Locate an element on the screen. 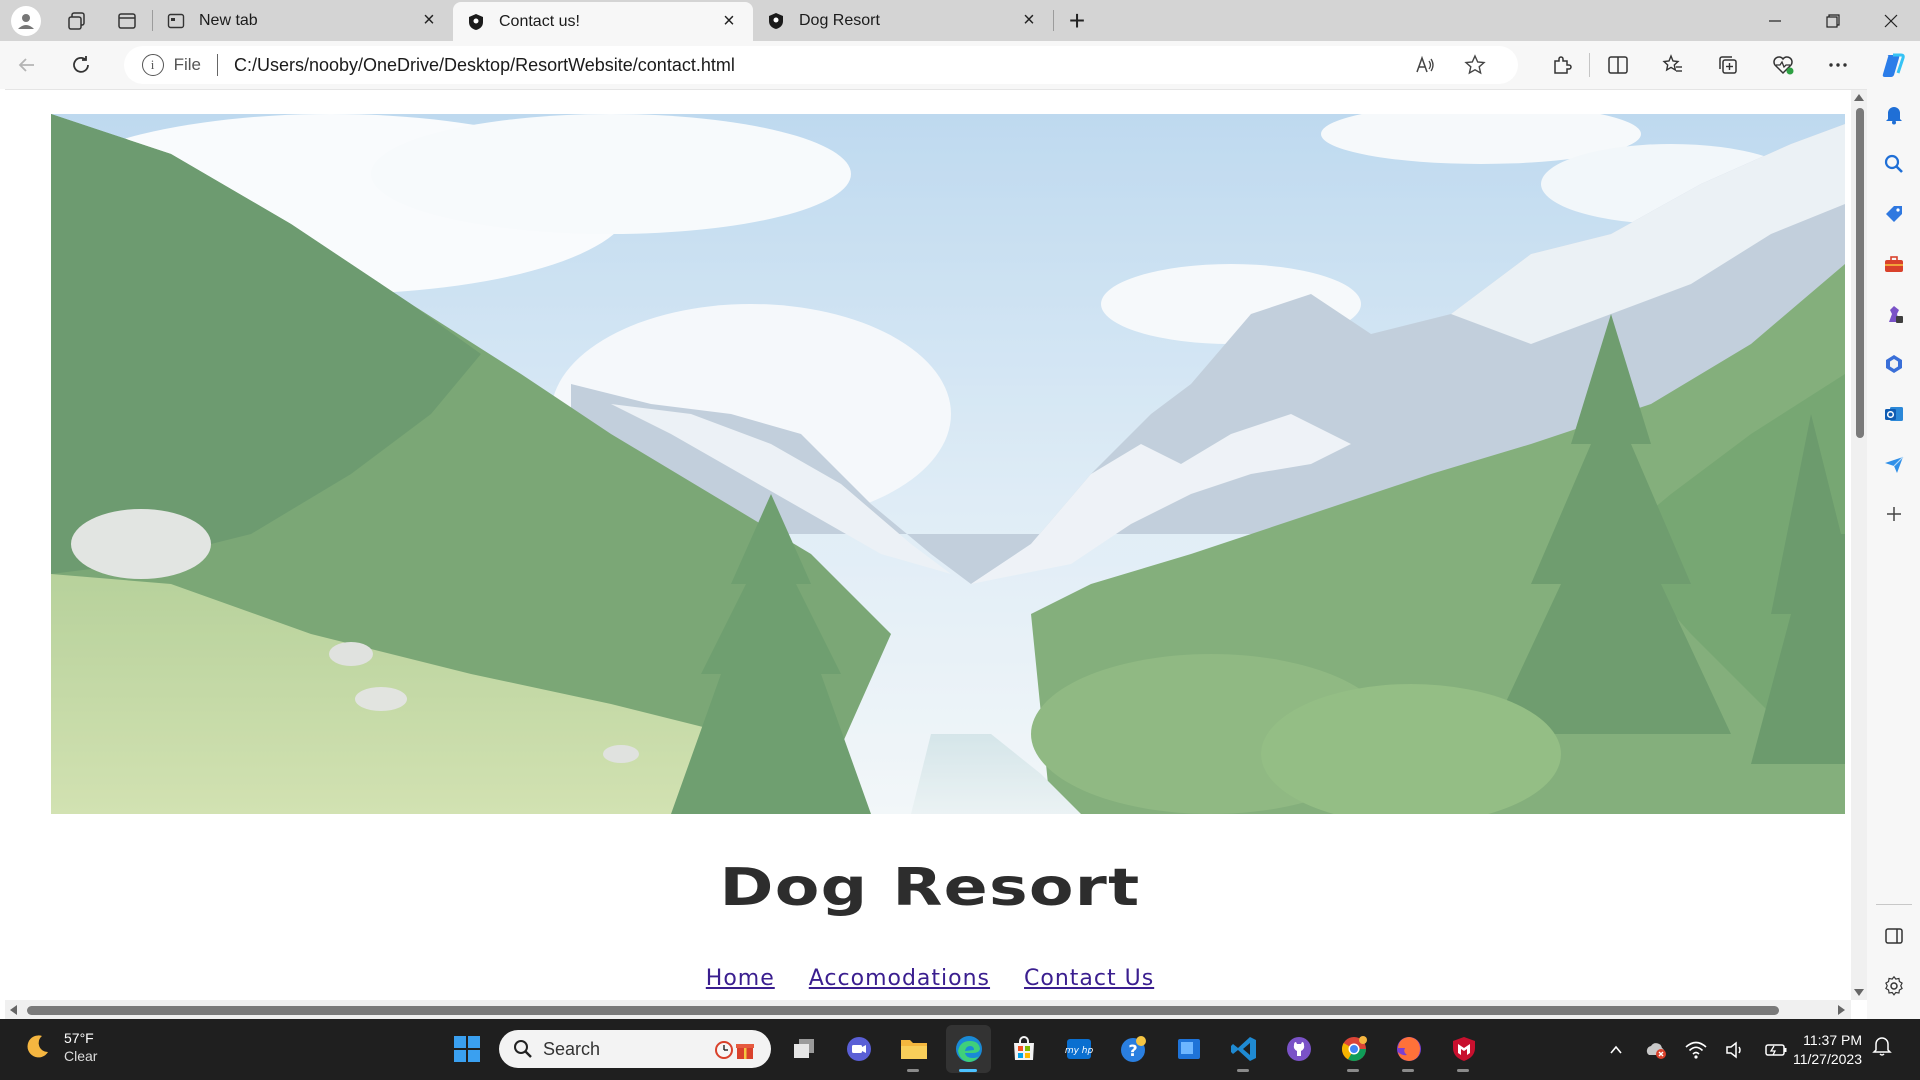  add-sidebar-app-button is located at coordinates (1894, 514).